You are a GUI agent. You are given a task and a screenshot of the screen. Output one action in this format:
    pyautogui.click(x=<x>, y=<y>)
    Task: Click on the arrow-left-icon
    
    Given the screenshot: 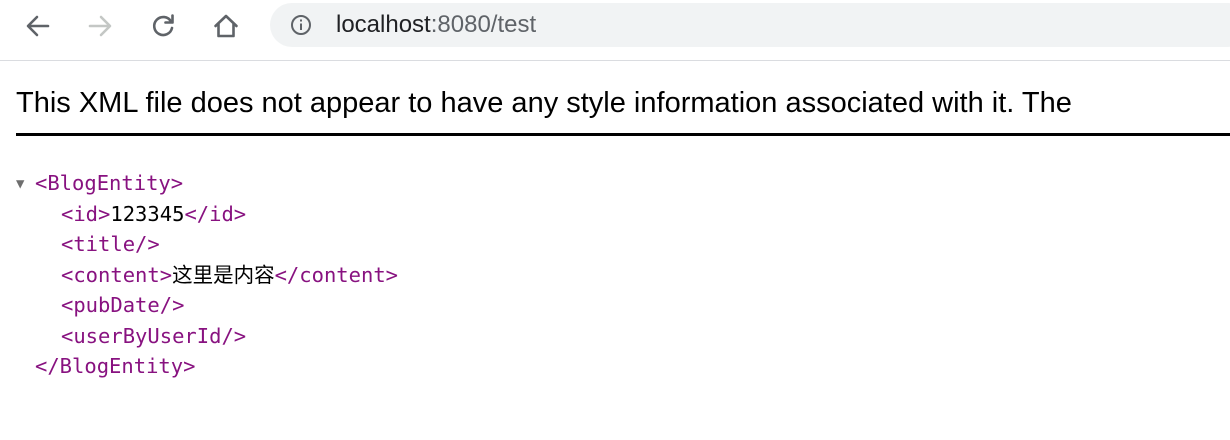 What is the action you would take?
    pyautogui.click(x=38, y=26)
    